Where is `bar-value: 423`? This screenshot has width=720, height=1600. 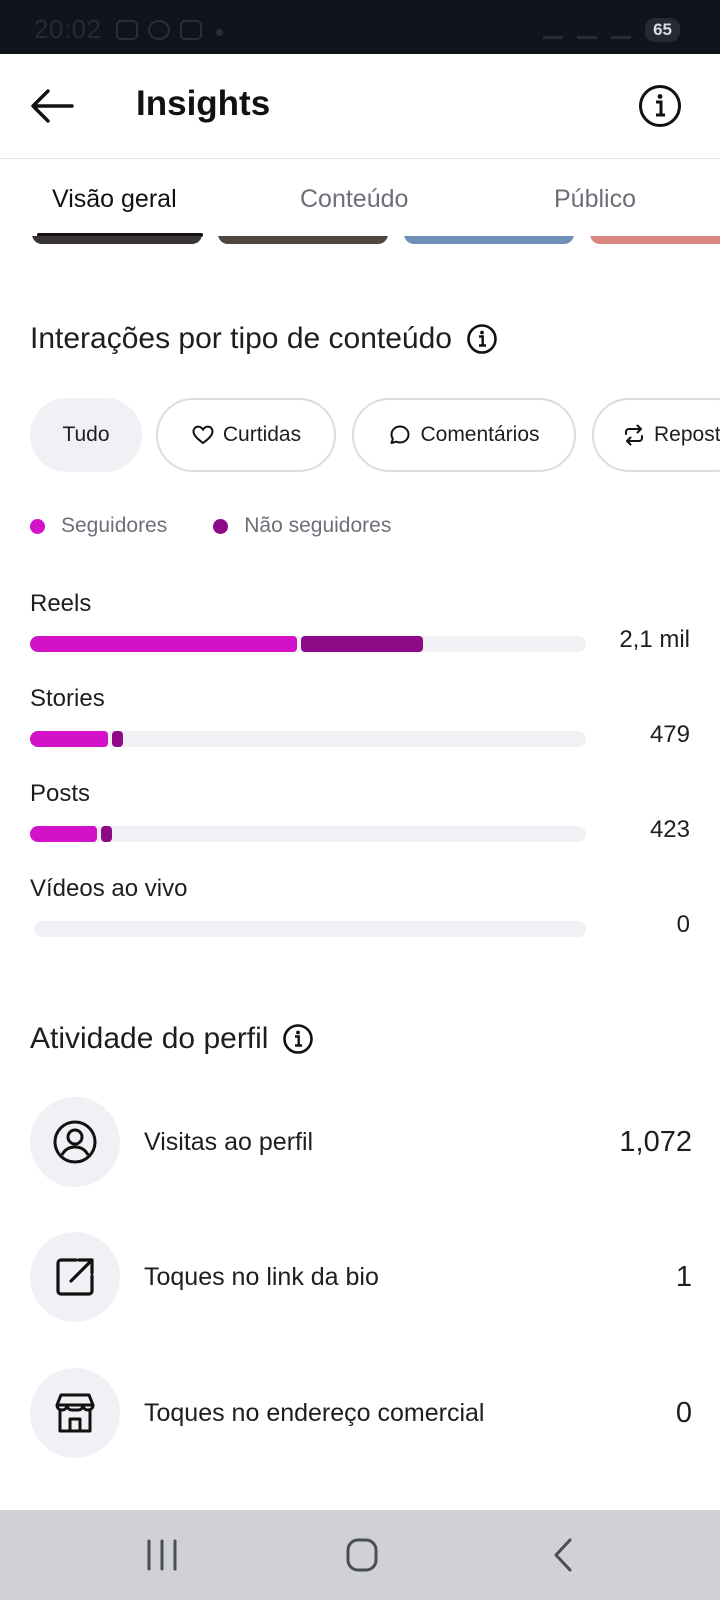 bar-value: 423 is located at coordinates (669, 829).